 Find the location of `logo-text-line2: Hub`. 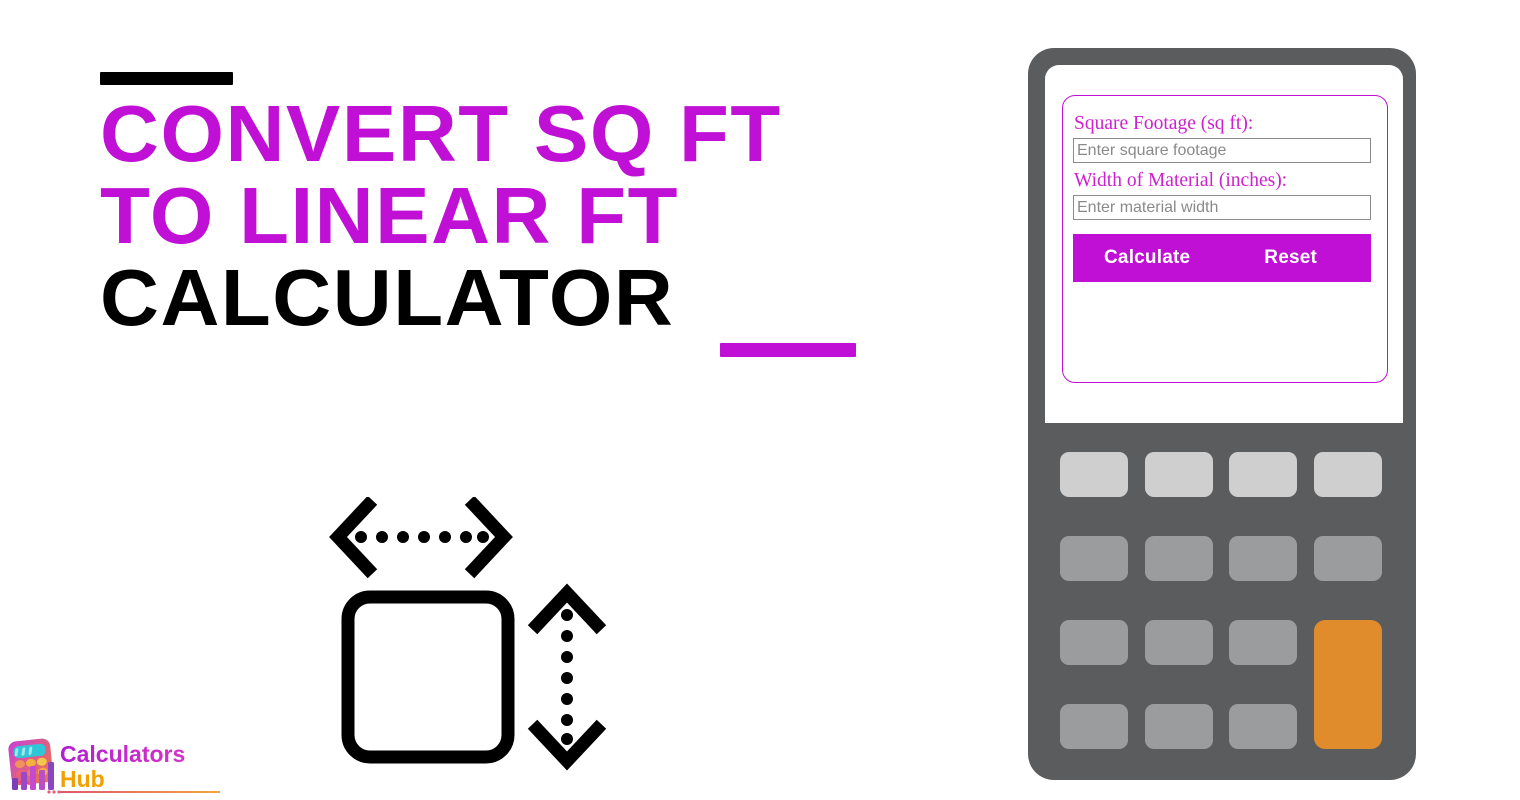

logo-text-line2: Hub is located at coordinates (82, 779).